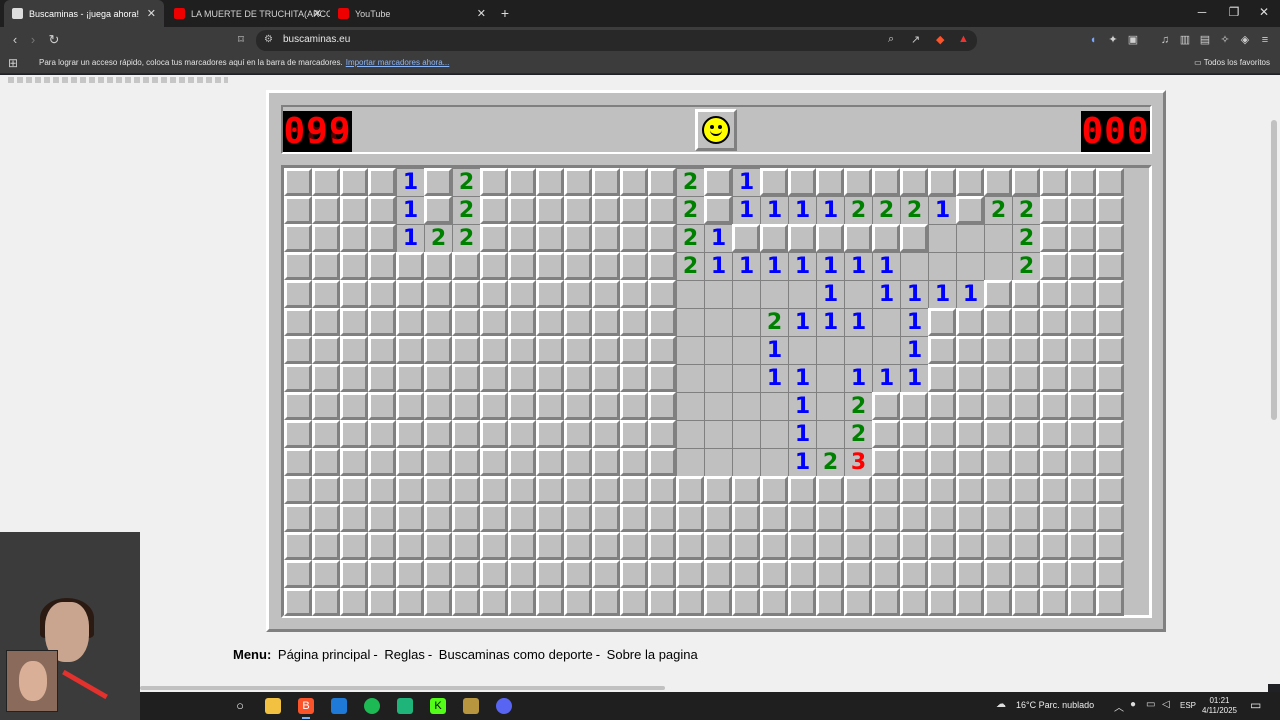 The width and height of the screenshot is (1280, 720). What do you see at coordinates (1245, 40) in the screenshot?
I see `vpn-icon: ◈` at bounding box center [1245, 40].